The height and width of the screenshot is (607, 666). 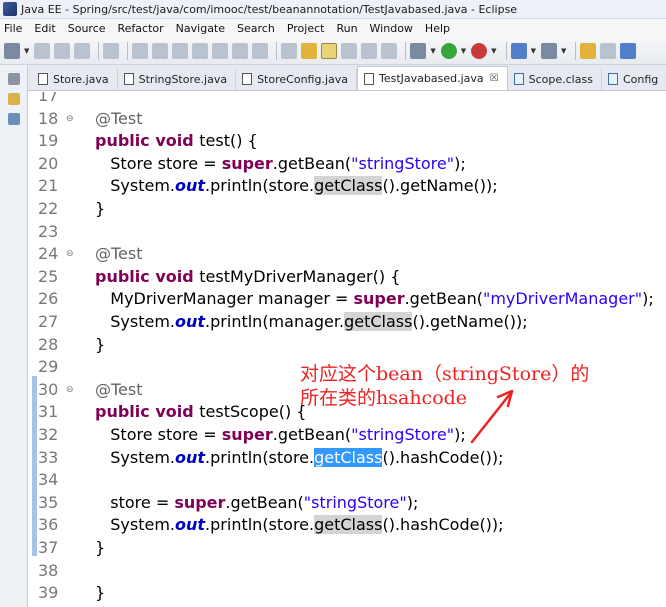 What do you see at coordinates (346, 28) in the screenshot?
I see `menu-run: Run` at bounding box center [346, 28].